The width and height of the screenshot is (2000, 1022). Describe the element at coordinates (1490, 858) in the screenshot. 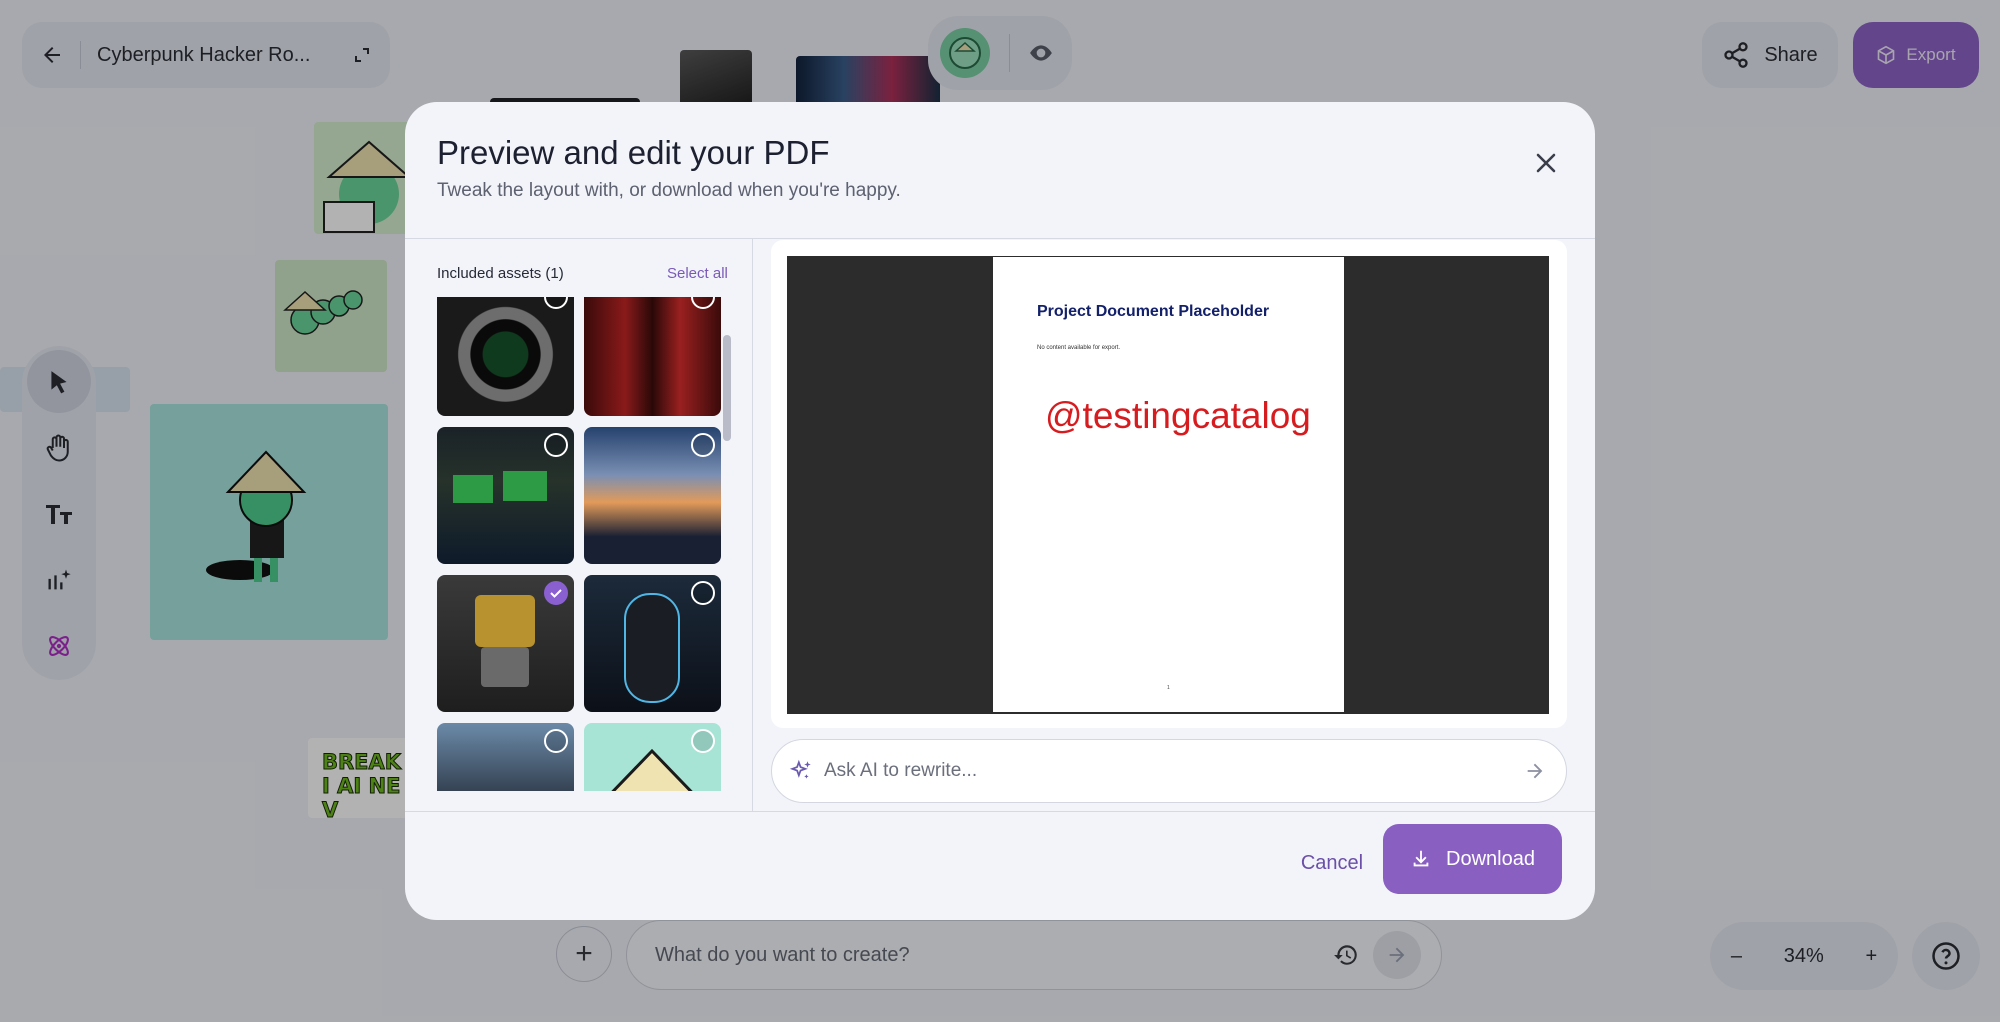

I see `download-label: Download` at that location.